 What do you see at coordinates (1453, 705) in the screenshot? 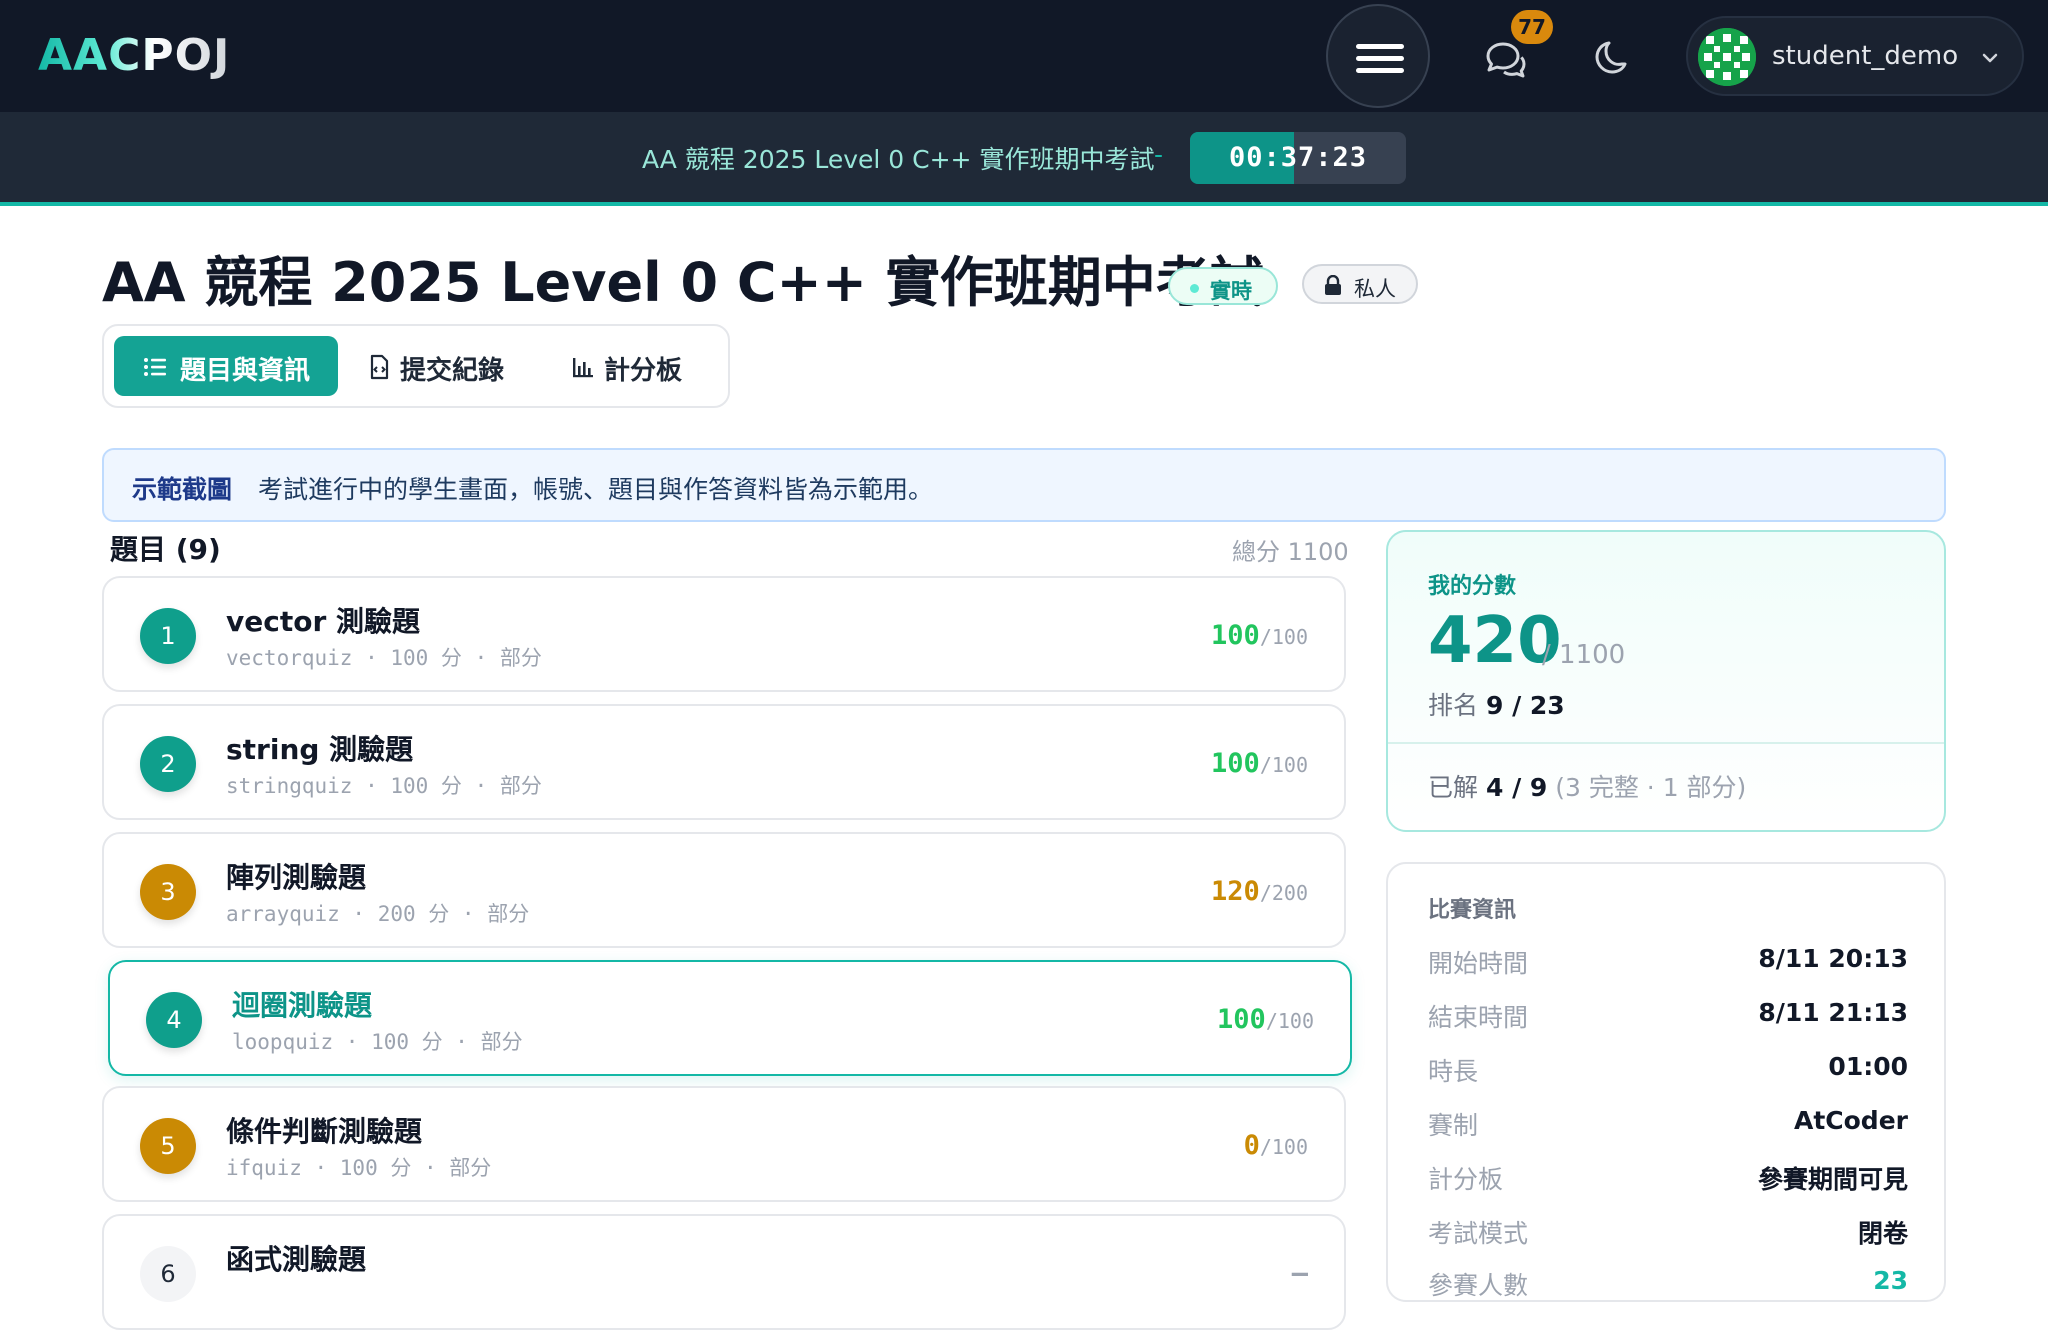
I see `rank-label: 排名` at bounding box center [1453, 705].